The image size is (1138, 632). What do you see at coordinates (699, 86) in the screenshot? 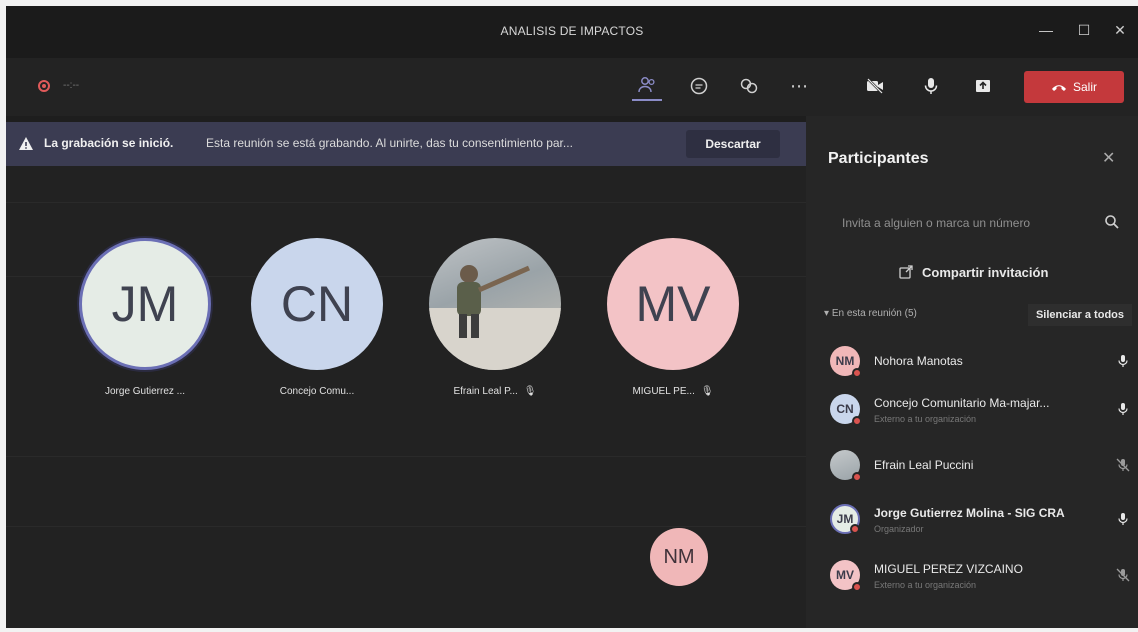
I see `chat-icon` at bounding box center [699, 86].